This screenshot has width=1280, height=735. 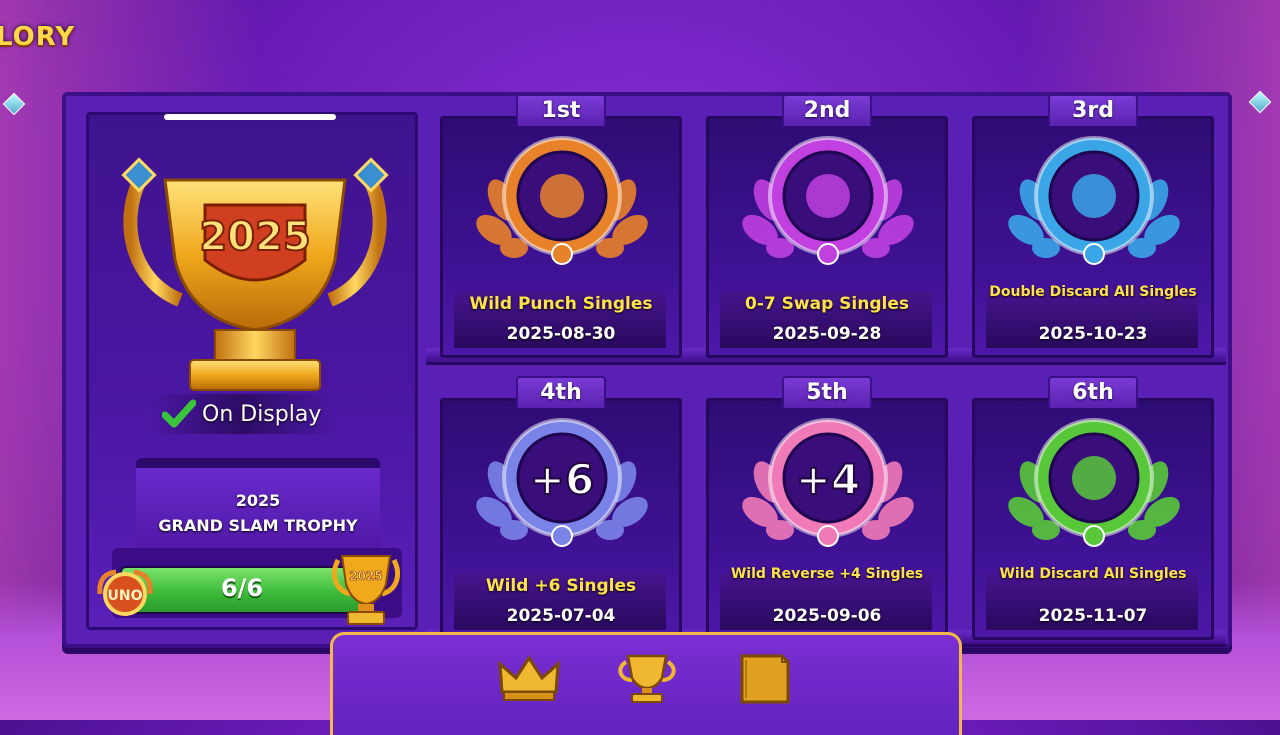 What do you see at coordinates (827, 392) in the screenshot?
I see `rank-tab: 5th` at bounding box center [827, 392].